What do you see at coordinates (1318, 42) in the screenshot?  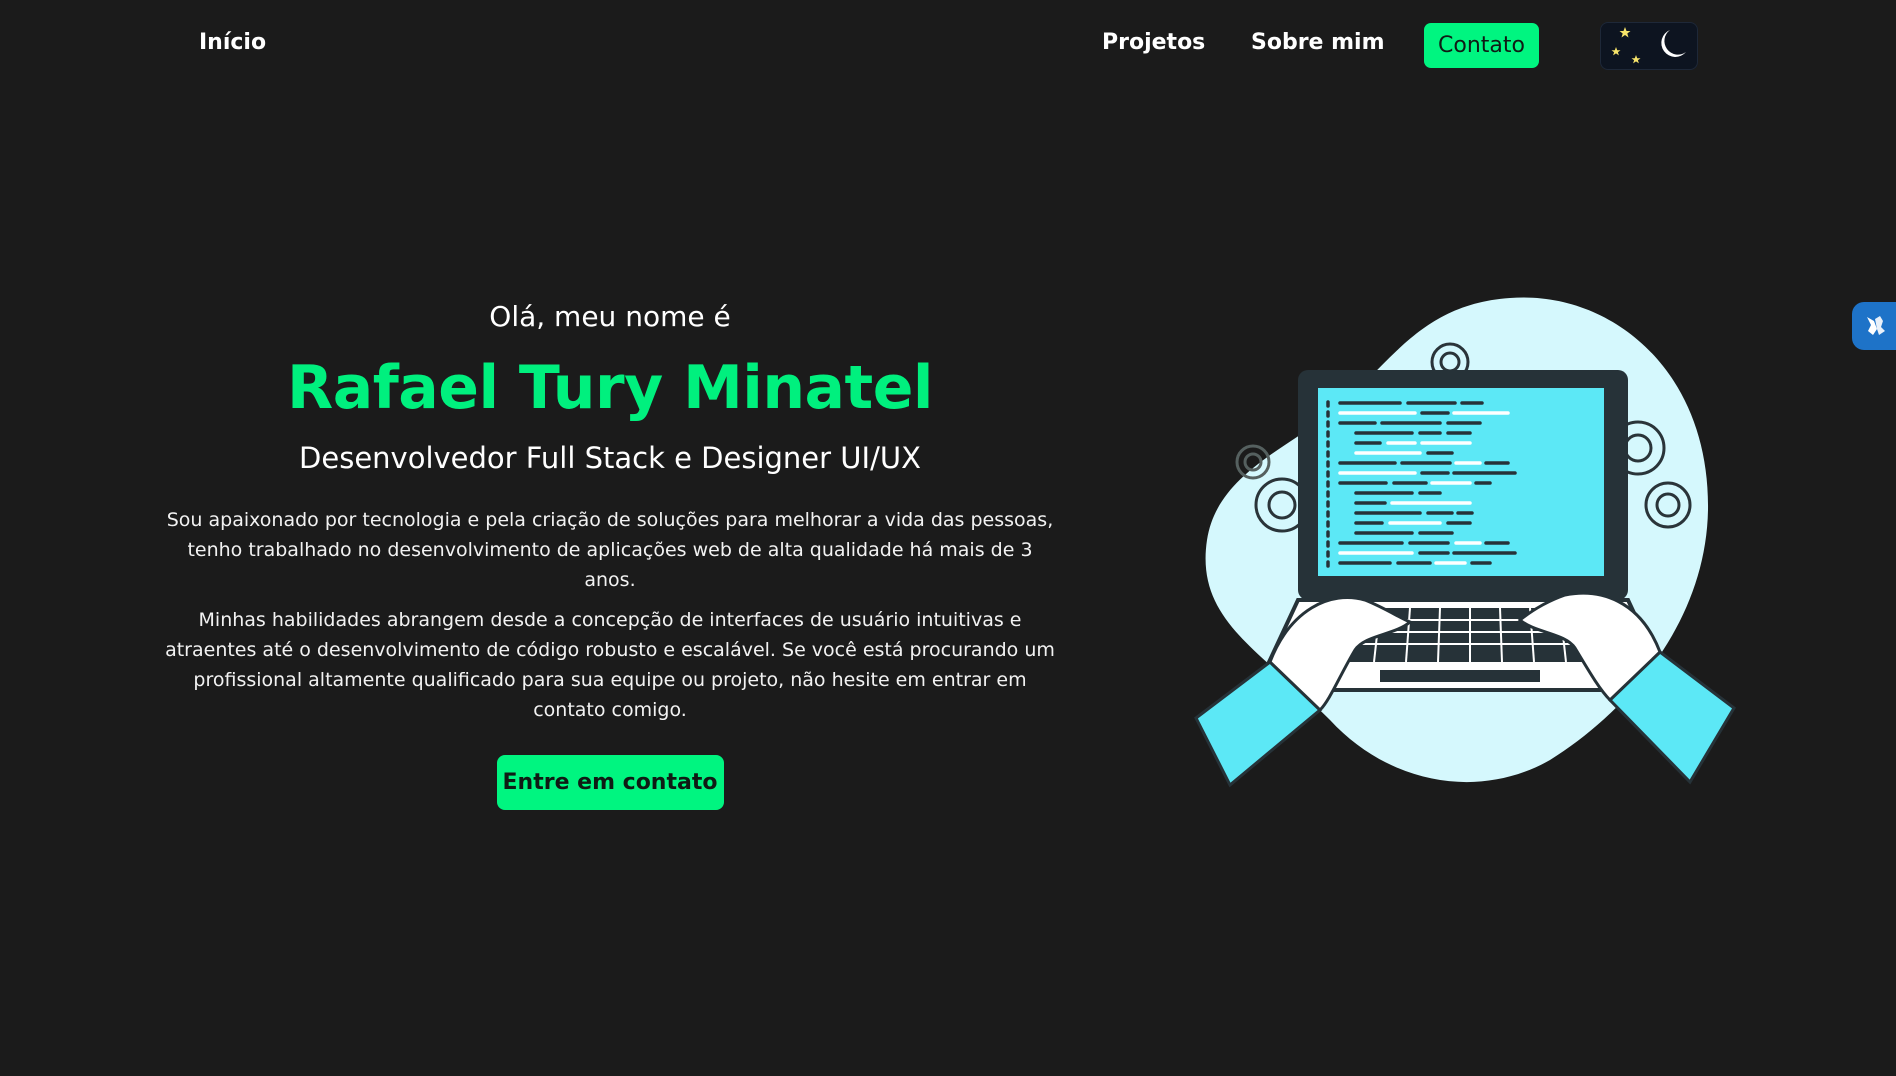 I see `nav-link-about: Sobre mim` at bounding box center [1318, 42].